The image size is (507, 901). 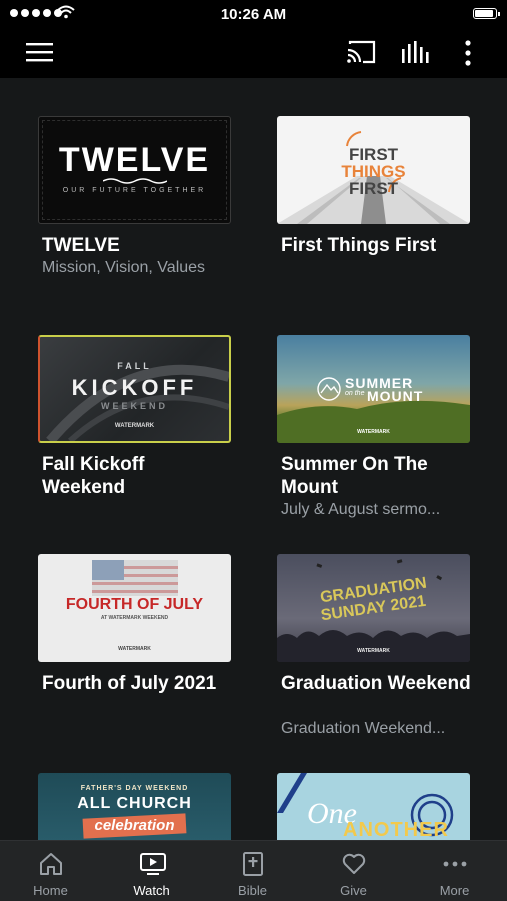 I want to click on artwork-bottom: WEEKEND, so click(x=134, y=406).